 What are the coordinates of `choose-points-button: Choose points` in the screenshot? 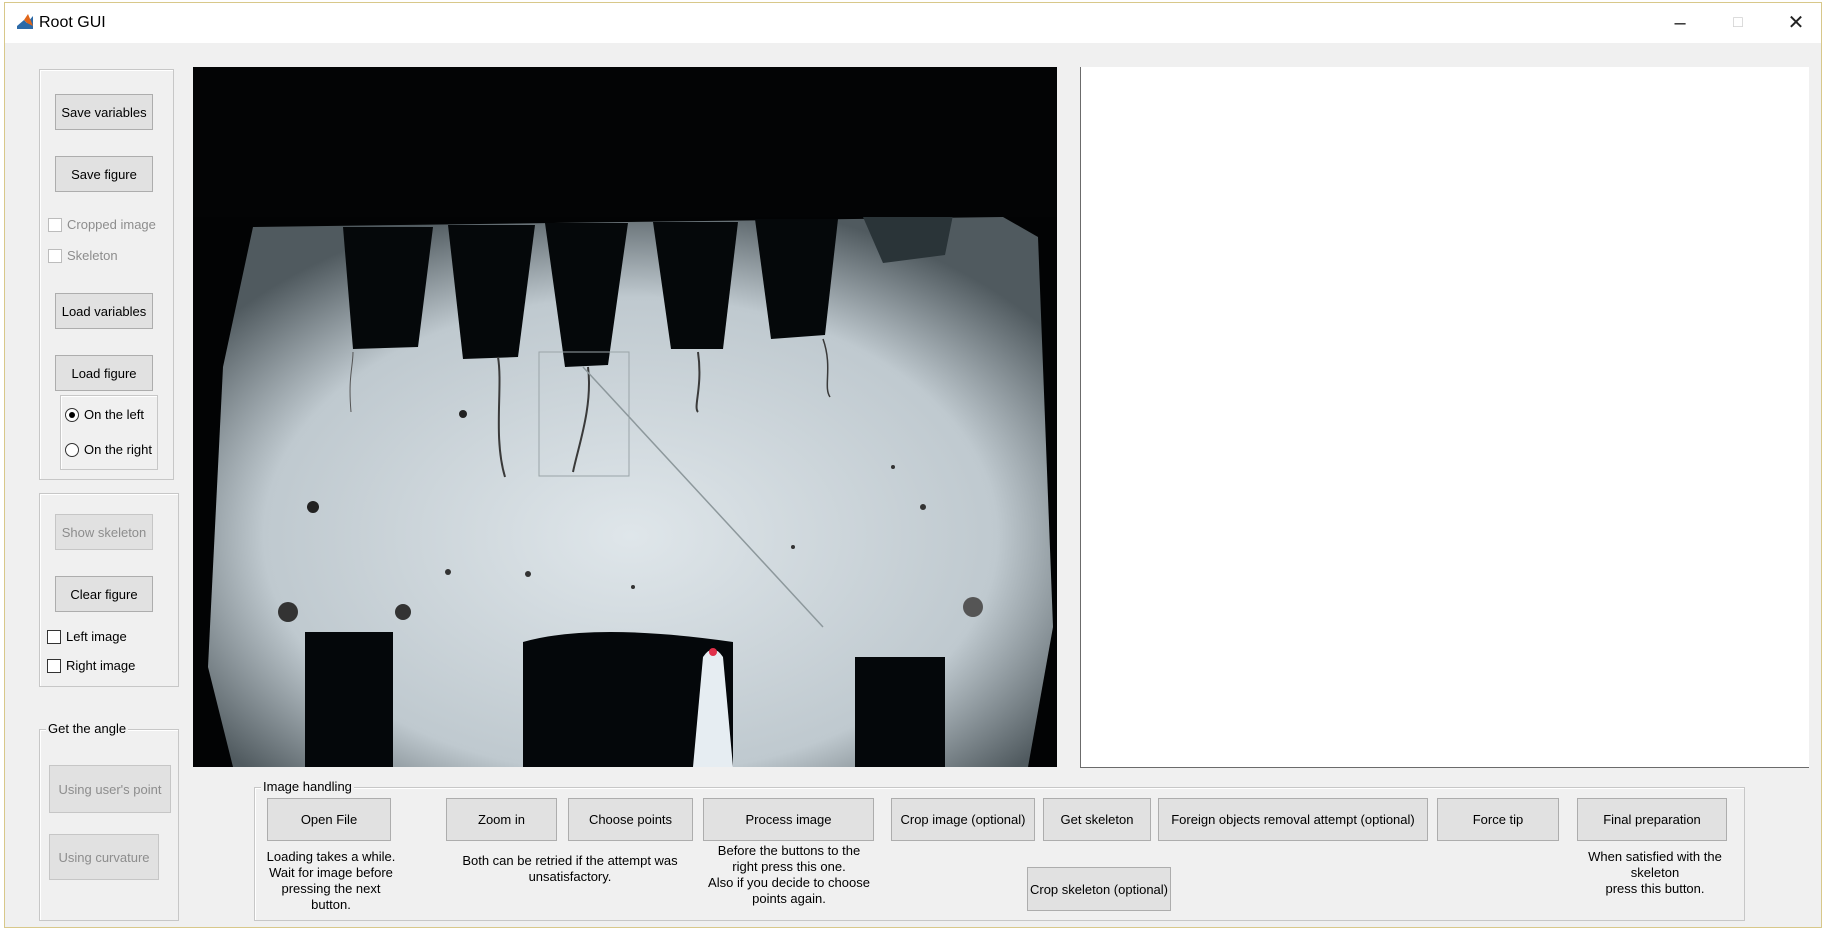 It's located at (630, 819).